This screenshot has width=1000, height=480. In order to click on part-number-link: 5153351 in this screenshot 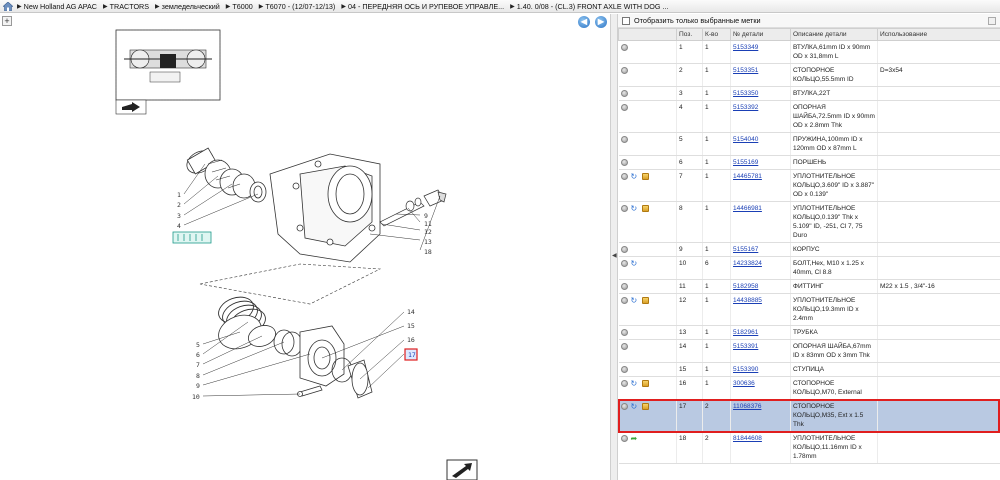, I will do `click(745, 70)`.